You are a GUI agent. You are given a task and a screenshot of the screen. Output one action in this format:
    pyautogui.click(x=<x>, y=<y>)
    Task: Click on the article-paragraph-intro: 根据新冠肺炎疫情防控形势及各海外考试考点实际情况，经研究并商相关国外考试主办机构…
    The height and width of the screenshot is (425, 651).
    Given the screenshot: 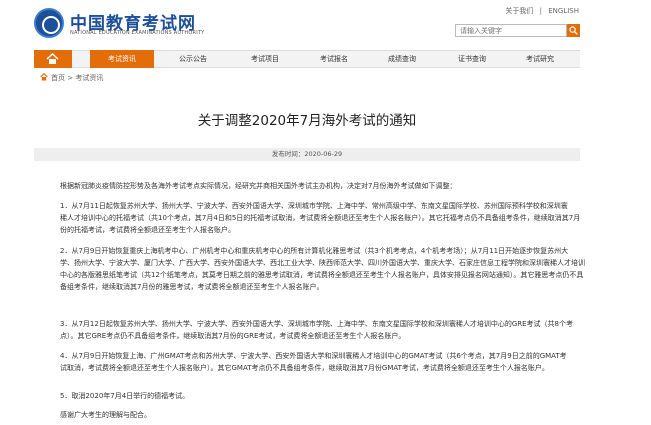 What is the action you would take?
    pyautogui.click(x=325, y=186)
    